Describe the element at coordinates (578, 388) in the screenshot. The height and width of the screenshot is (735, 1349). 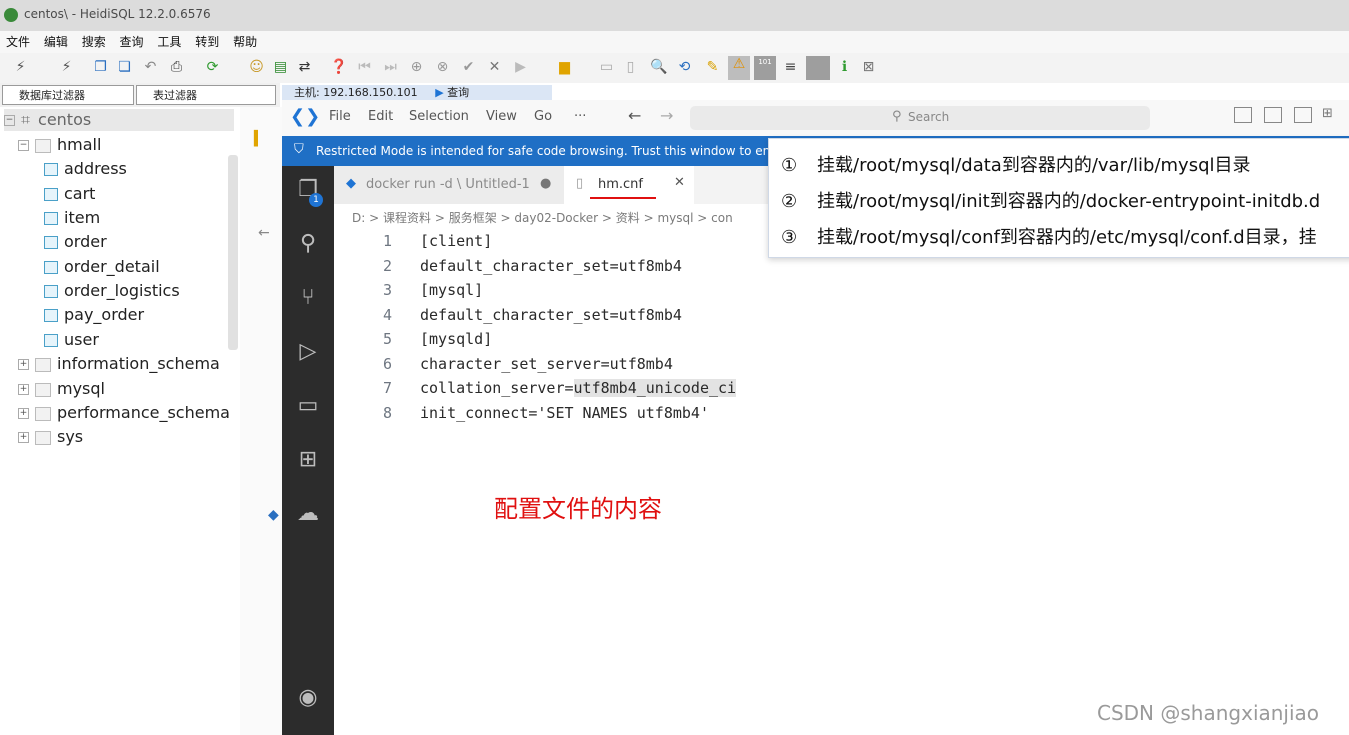
I see `code-line: collation_server=utf8mb4_unicode_ci` at that location.